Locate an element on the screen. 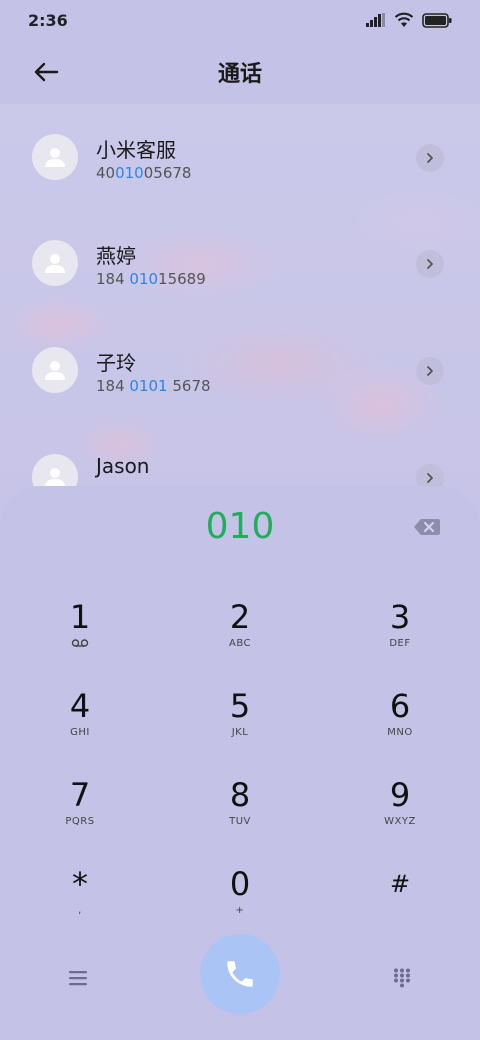 The width and height of the screenshot is (480, 1040). key-4: 4 GHI is located at coordinates (80, 727).